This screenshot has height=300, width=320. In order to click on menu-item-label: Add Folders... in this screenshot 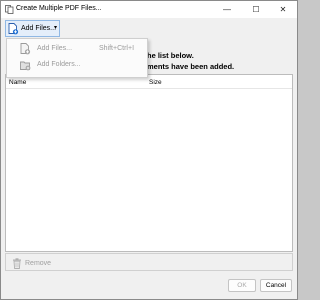, I will do `click(59, 64)`.